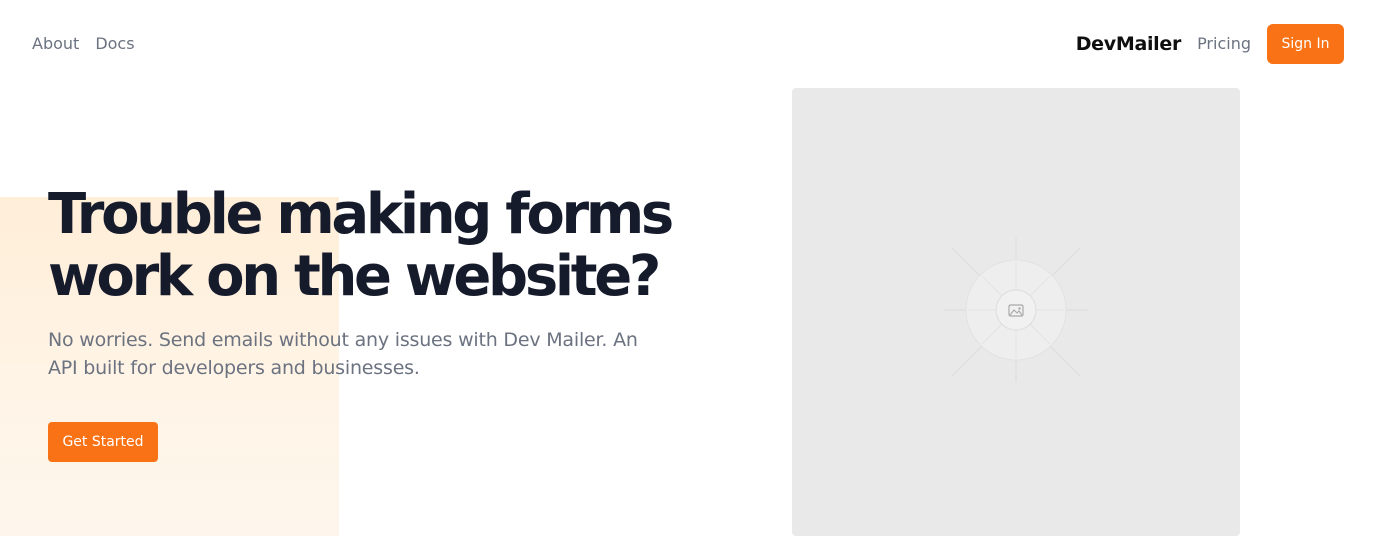 The image size is (1376, 536). What do you see at coordinates (1128, 44) in the screenshot?
I see `brand-logo: DevMailer` at bounding box center [1128, 44].